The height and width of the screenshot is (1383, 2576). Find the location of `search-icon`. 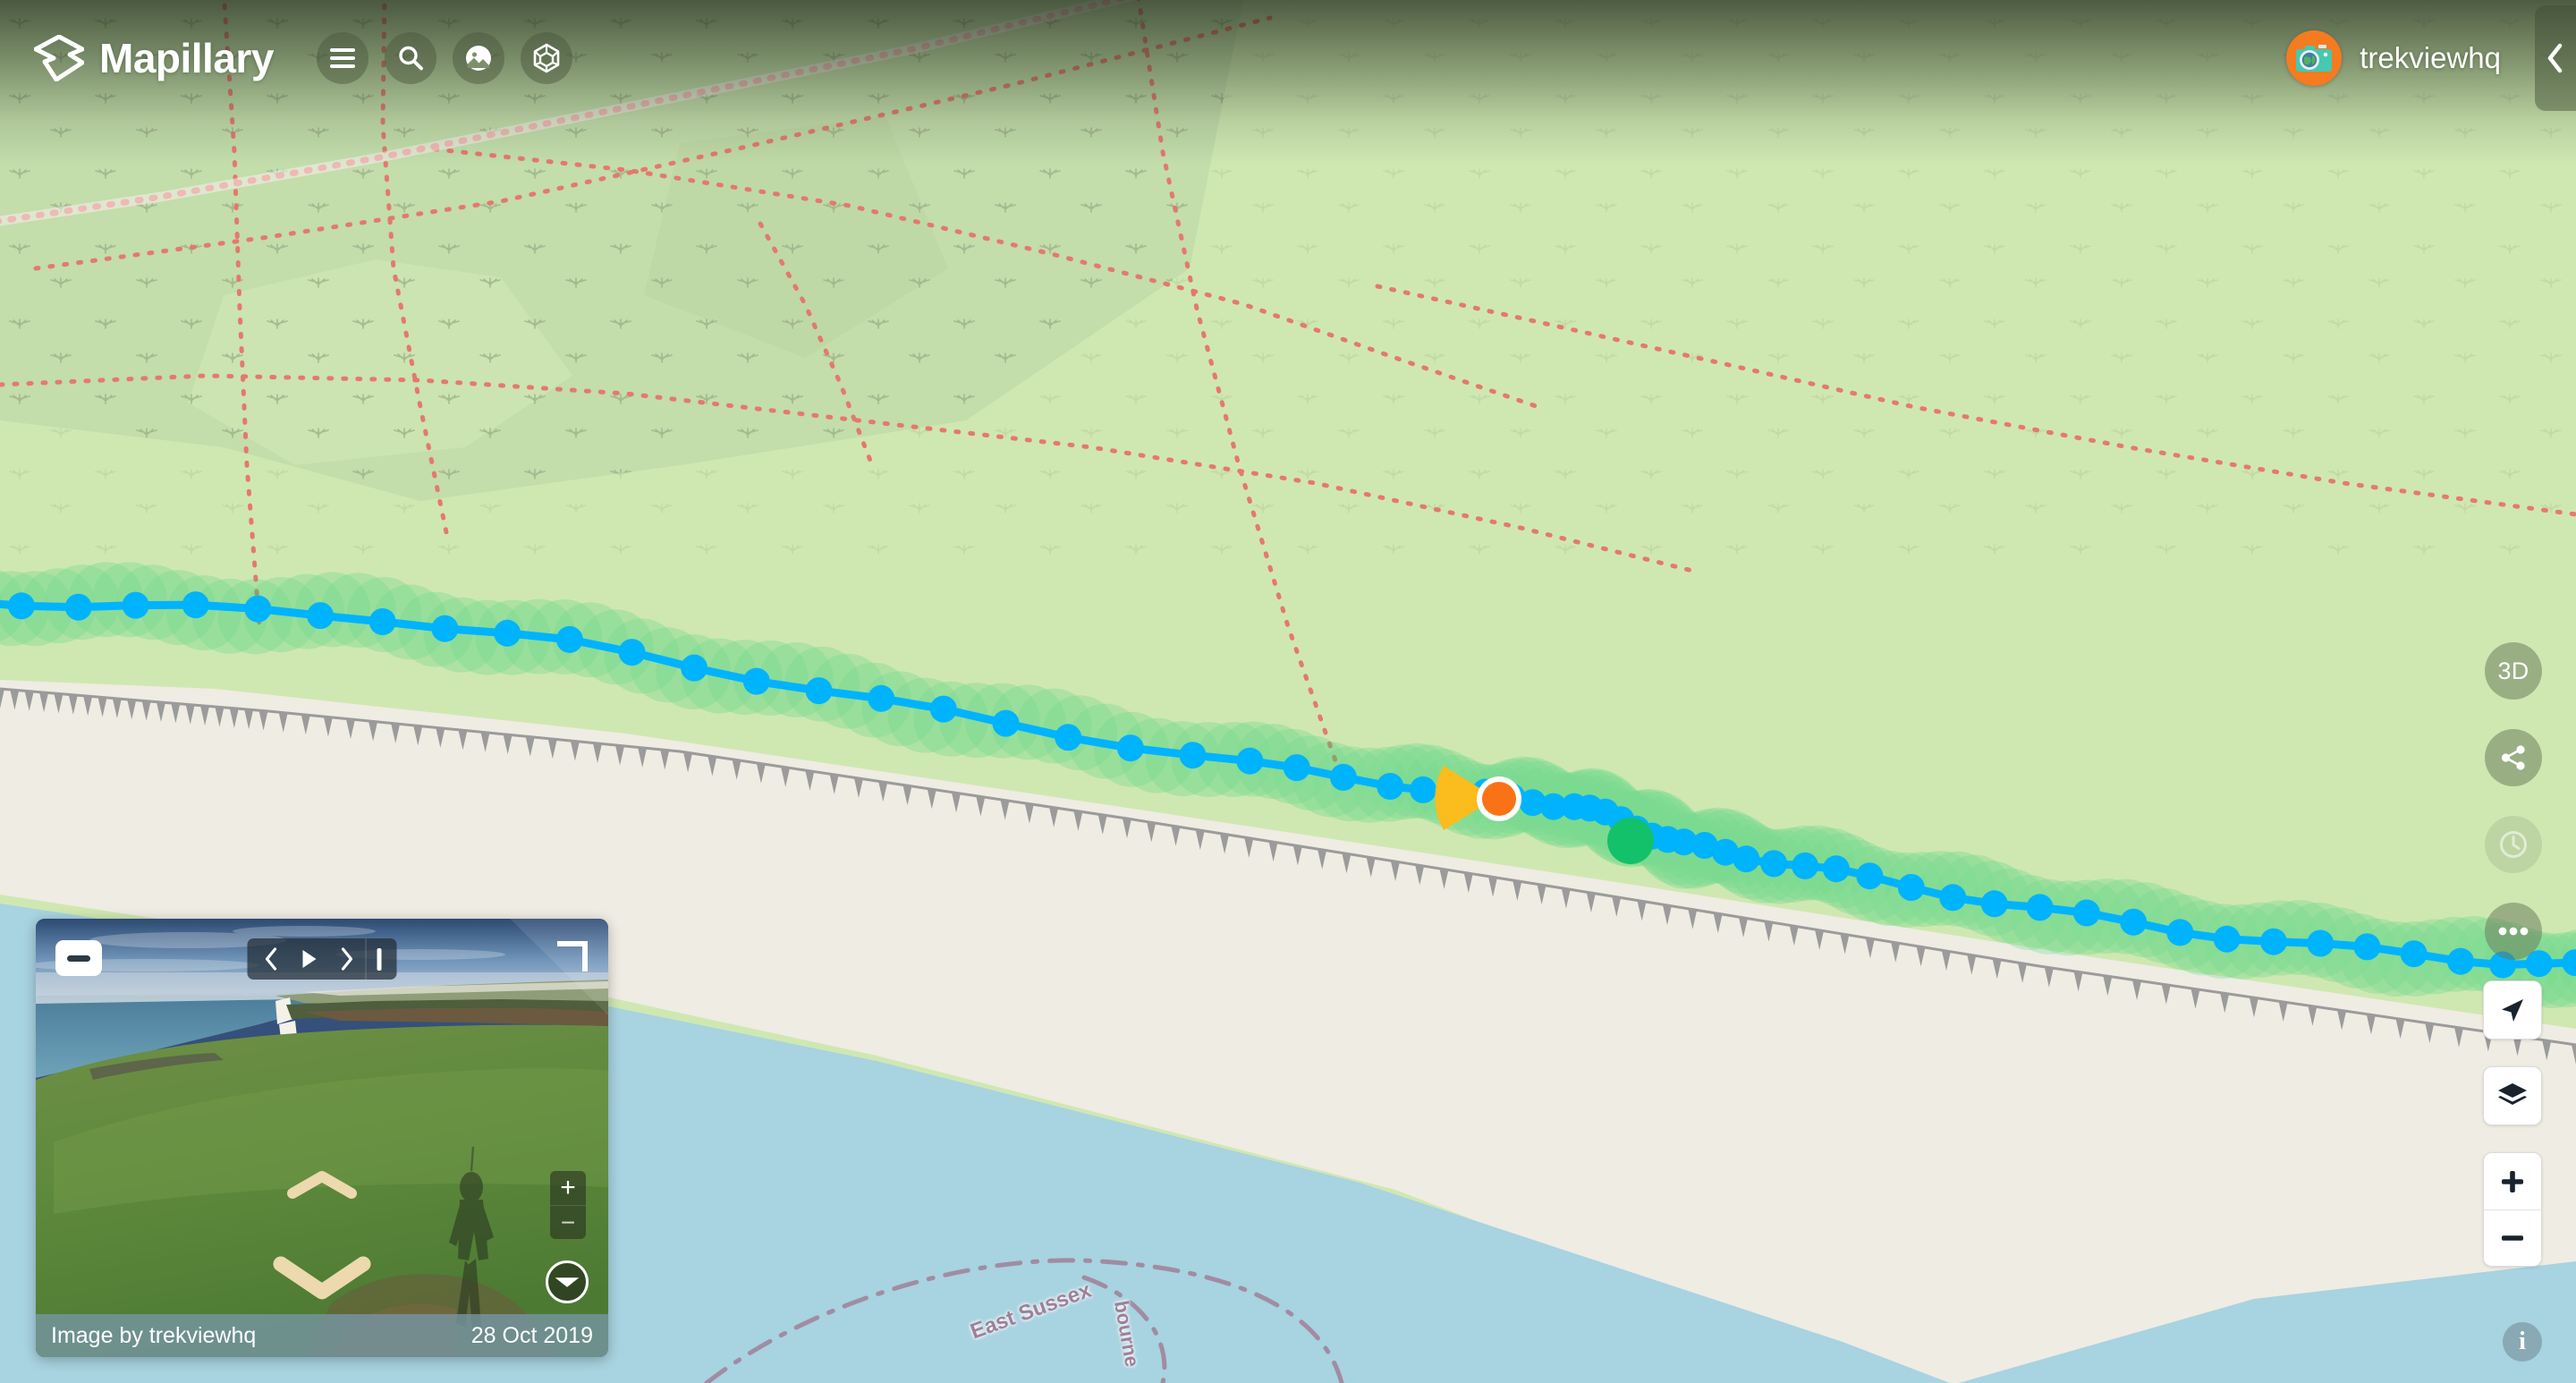

search-icon is located at coordinates (411, 58).